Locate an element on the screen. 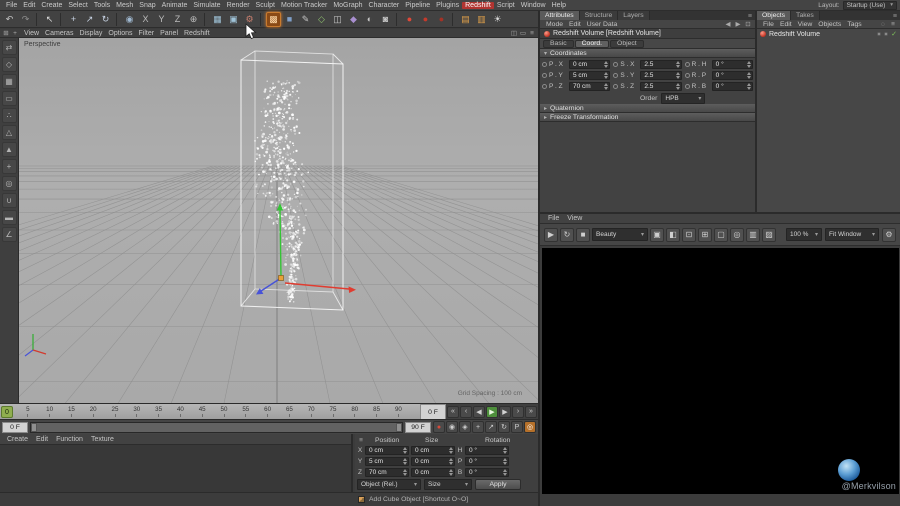 Image resolution: width=900 pixels, height=506 pixels. tab-objects: Objects is located at coordinates (774, 15).